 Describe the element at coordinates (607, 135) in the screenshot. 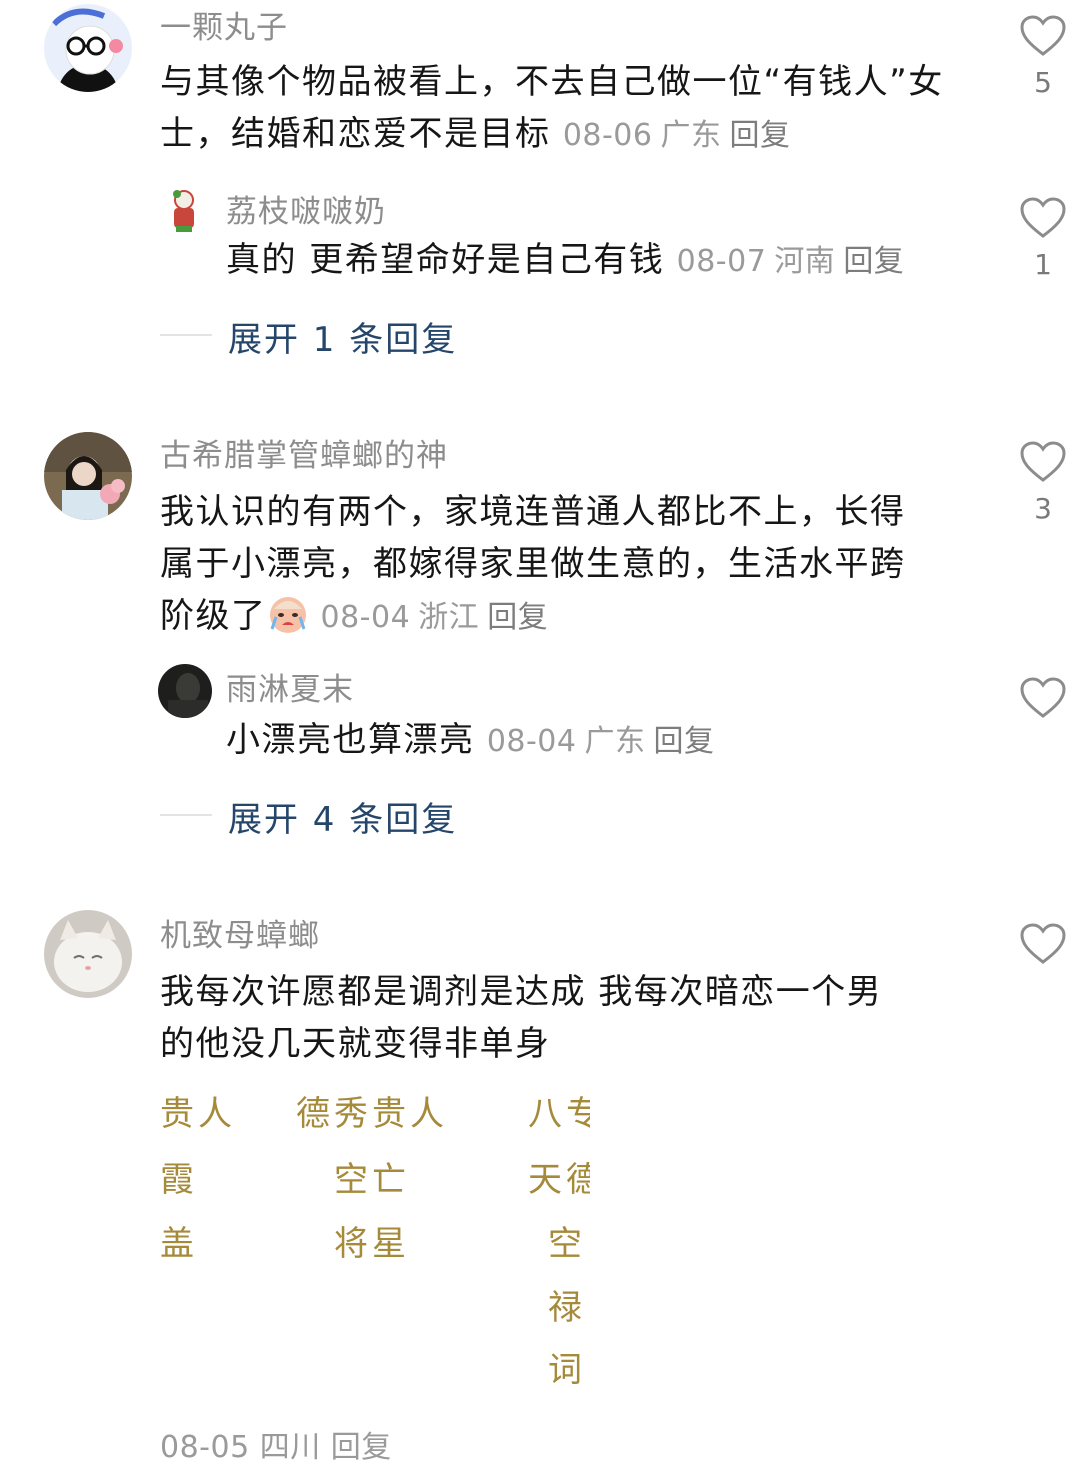

I see `comment-date: 08-06` at that location.